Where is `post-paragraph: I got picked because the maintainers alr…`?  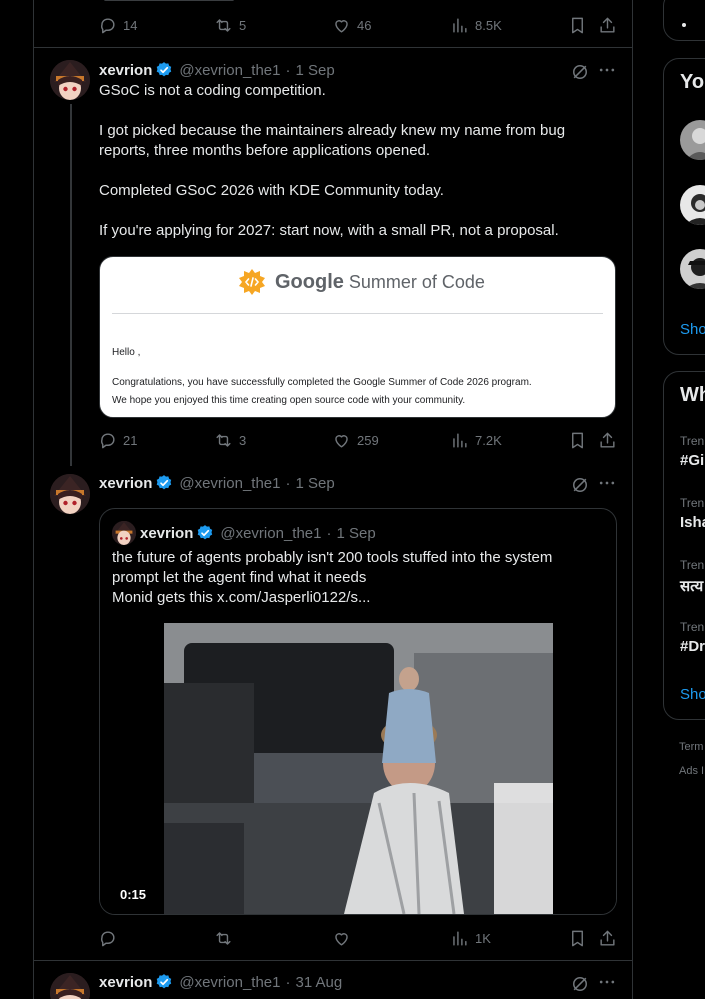
post-paragraph: I got picked because the maintainers alr… is located at coordinates (332, 140).